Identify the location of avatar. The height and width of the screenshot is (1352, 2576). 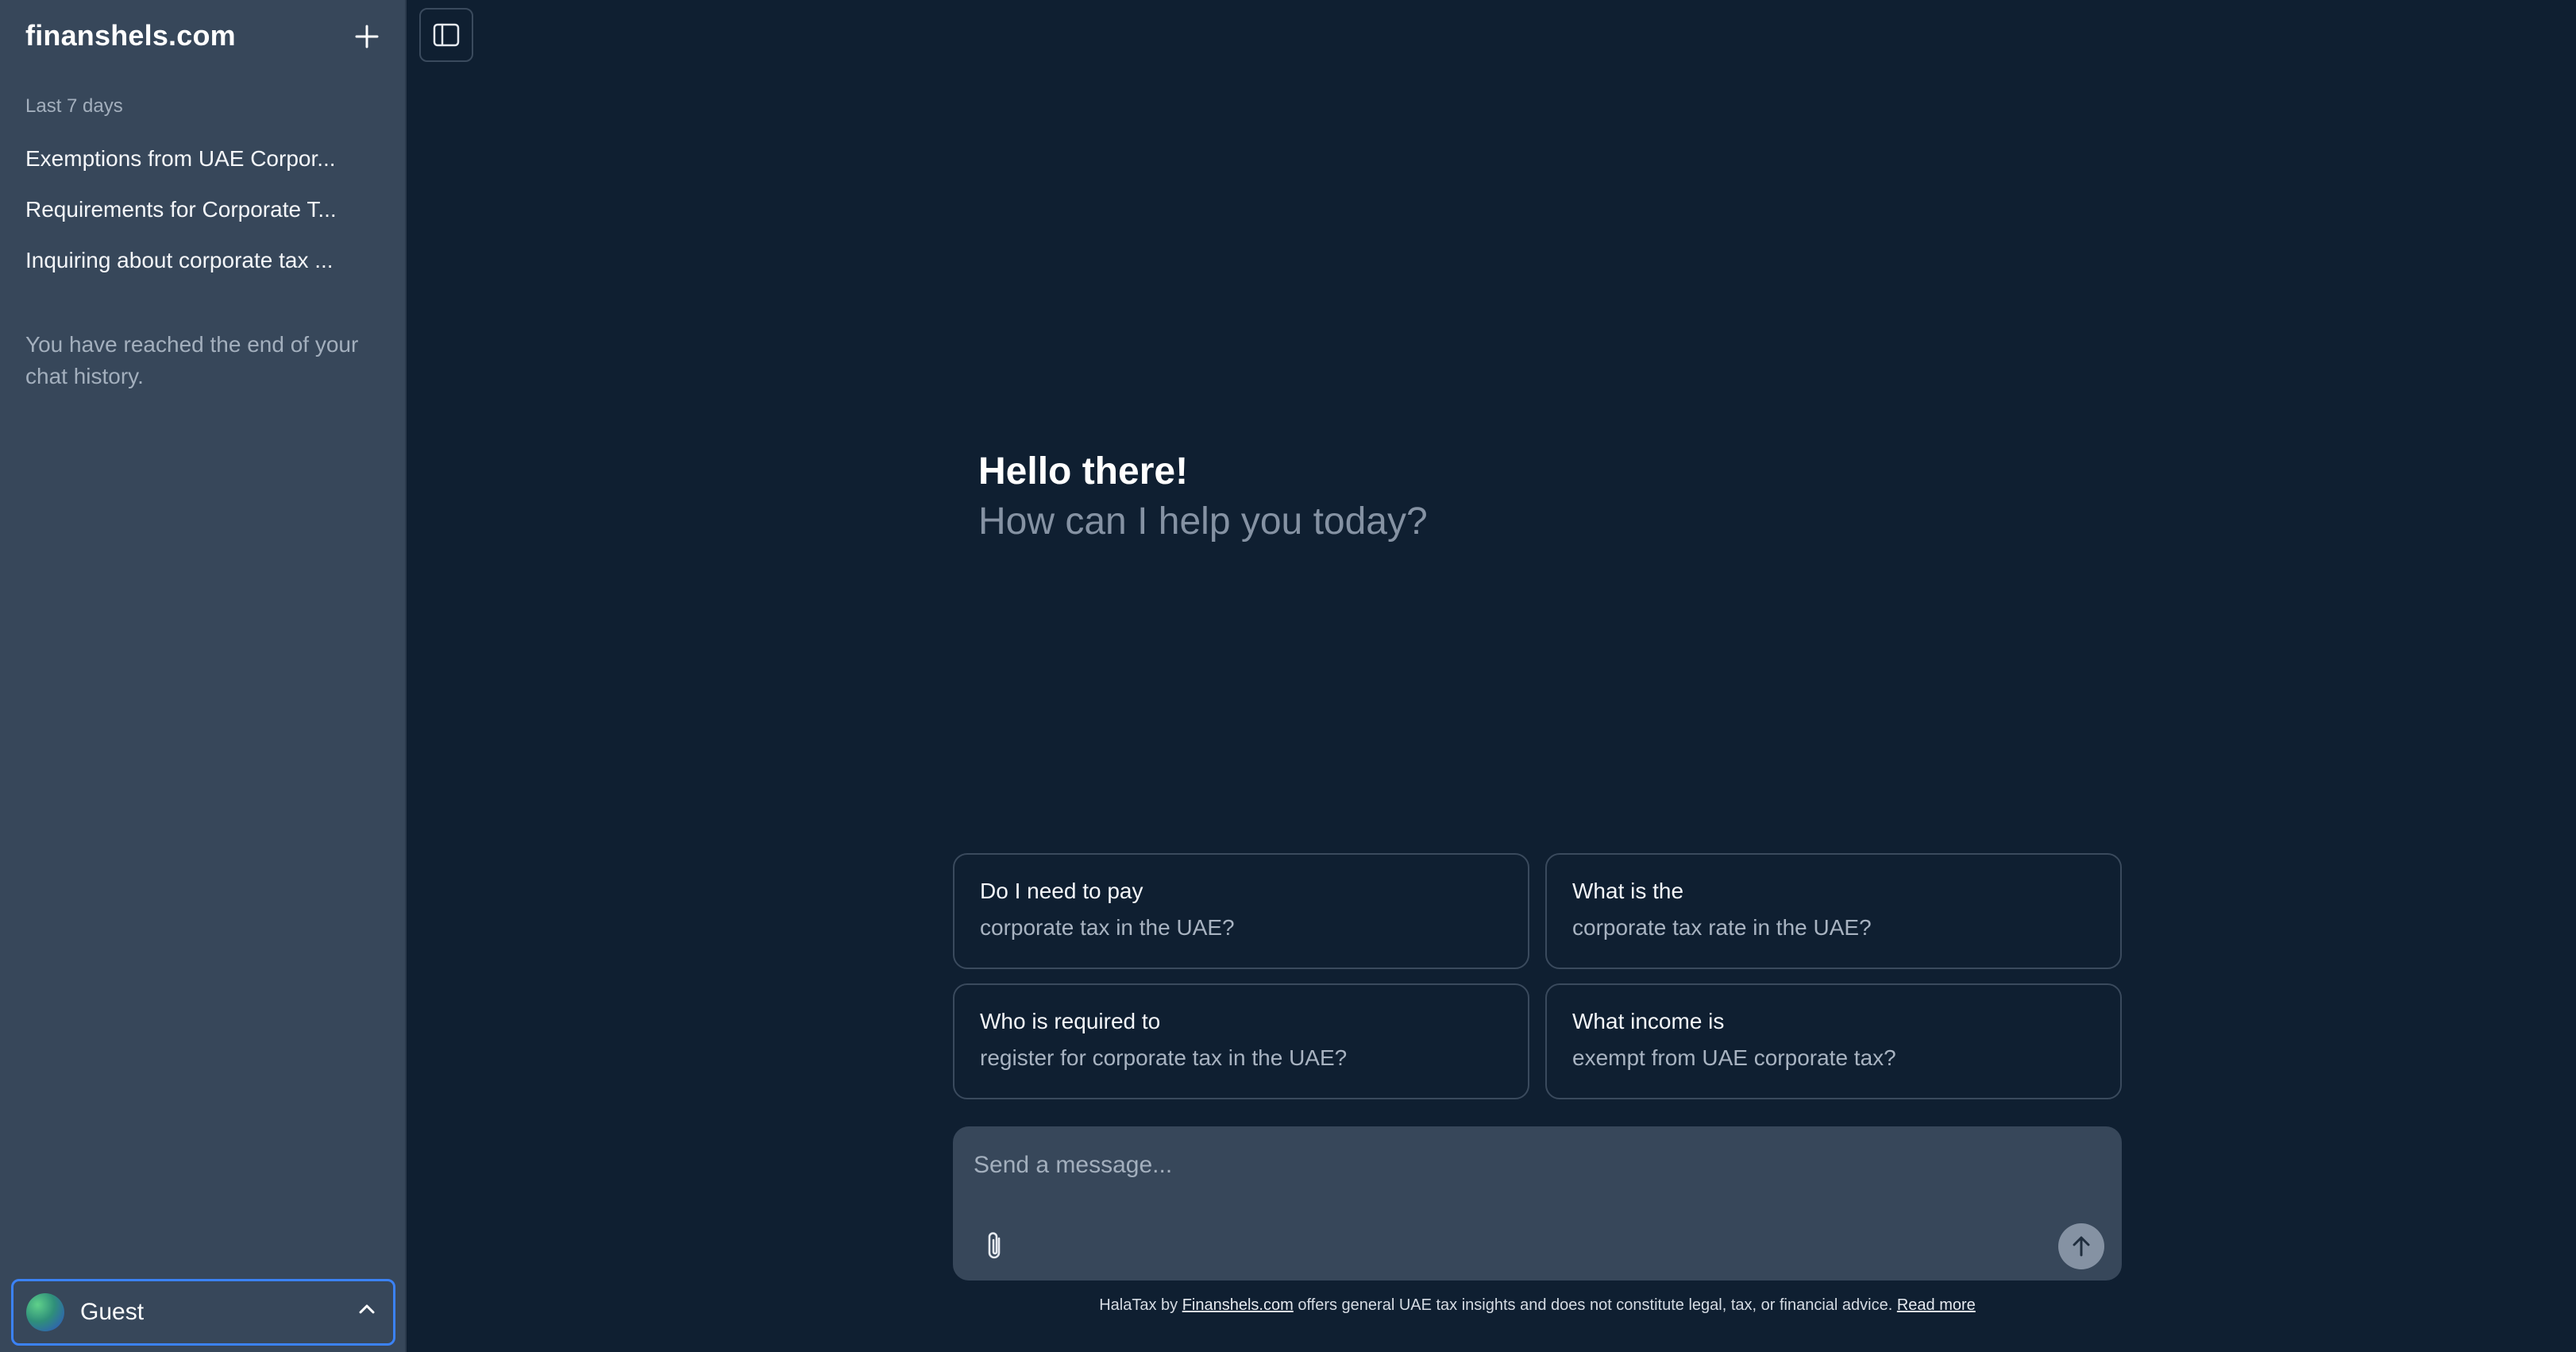
(45, 1312).